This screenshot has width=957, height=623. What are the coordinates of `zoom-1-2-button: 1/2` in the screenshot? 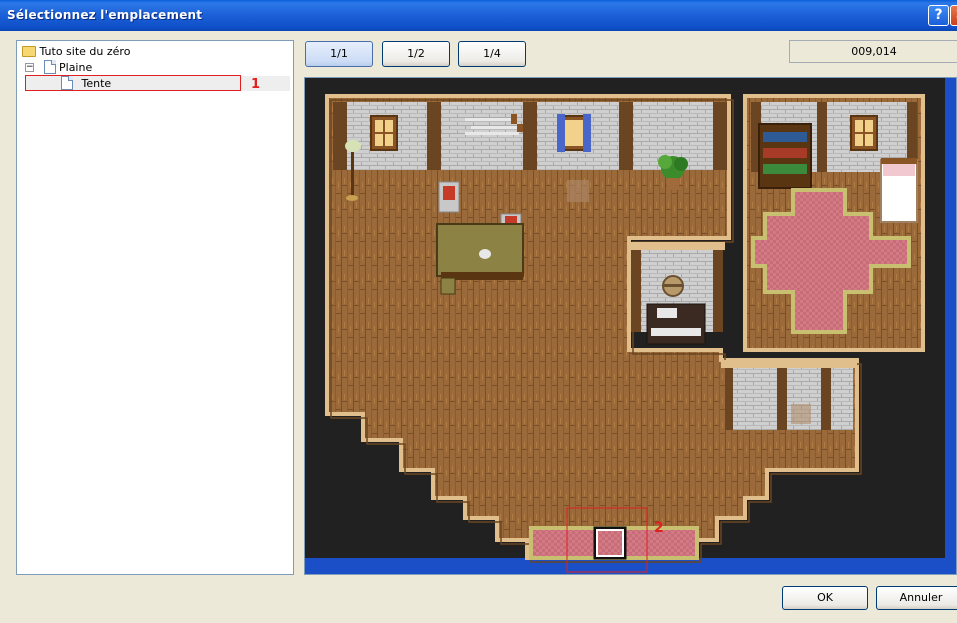 It's located at (416, 54).